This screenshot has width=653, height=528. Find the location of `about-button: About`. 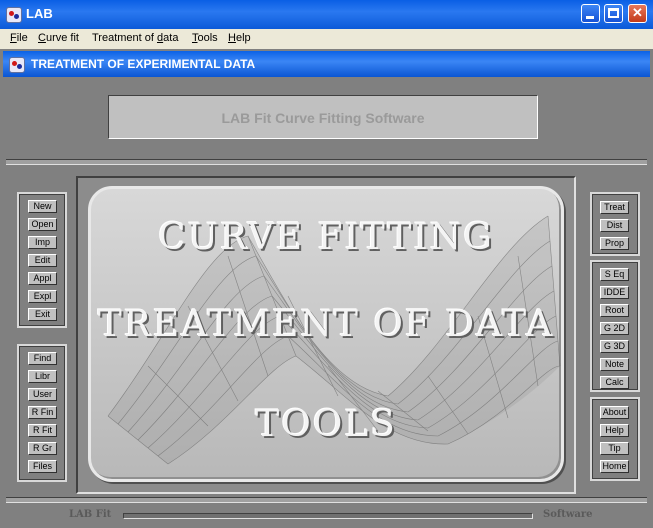

about-button: About is located at coordinates (614, 412).